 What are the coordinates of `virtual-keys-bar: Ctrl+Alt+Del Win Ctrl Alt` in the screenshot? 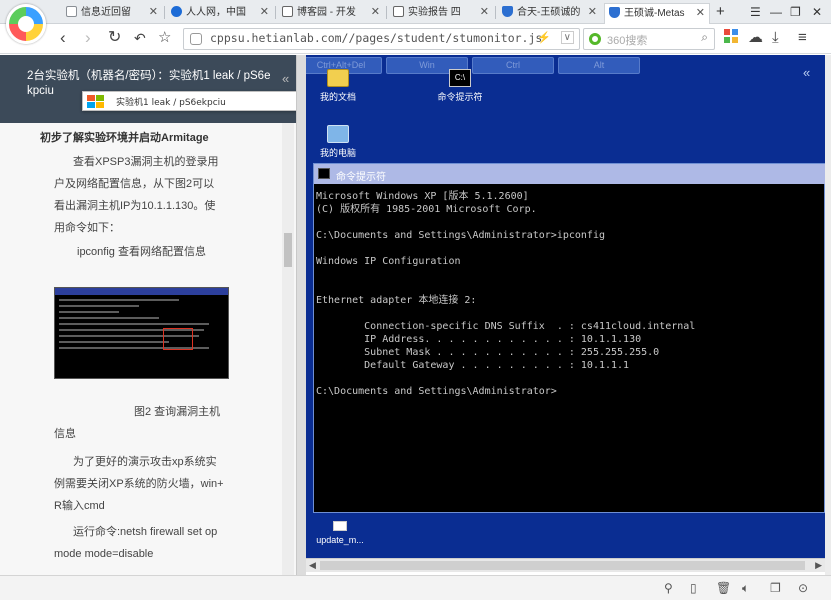 It's located at (565, 65).